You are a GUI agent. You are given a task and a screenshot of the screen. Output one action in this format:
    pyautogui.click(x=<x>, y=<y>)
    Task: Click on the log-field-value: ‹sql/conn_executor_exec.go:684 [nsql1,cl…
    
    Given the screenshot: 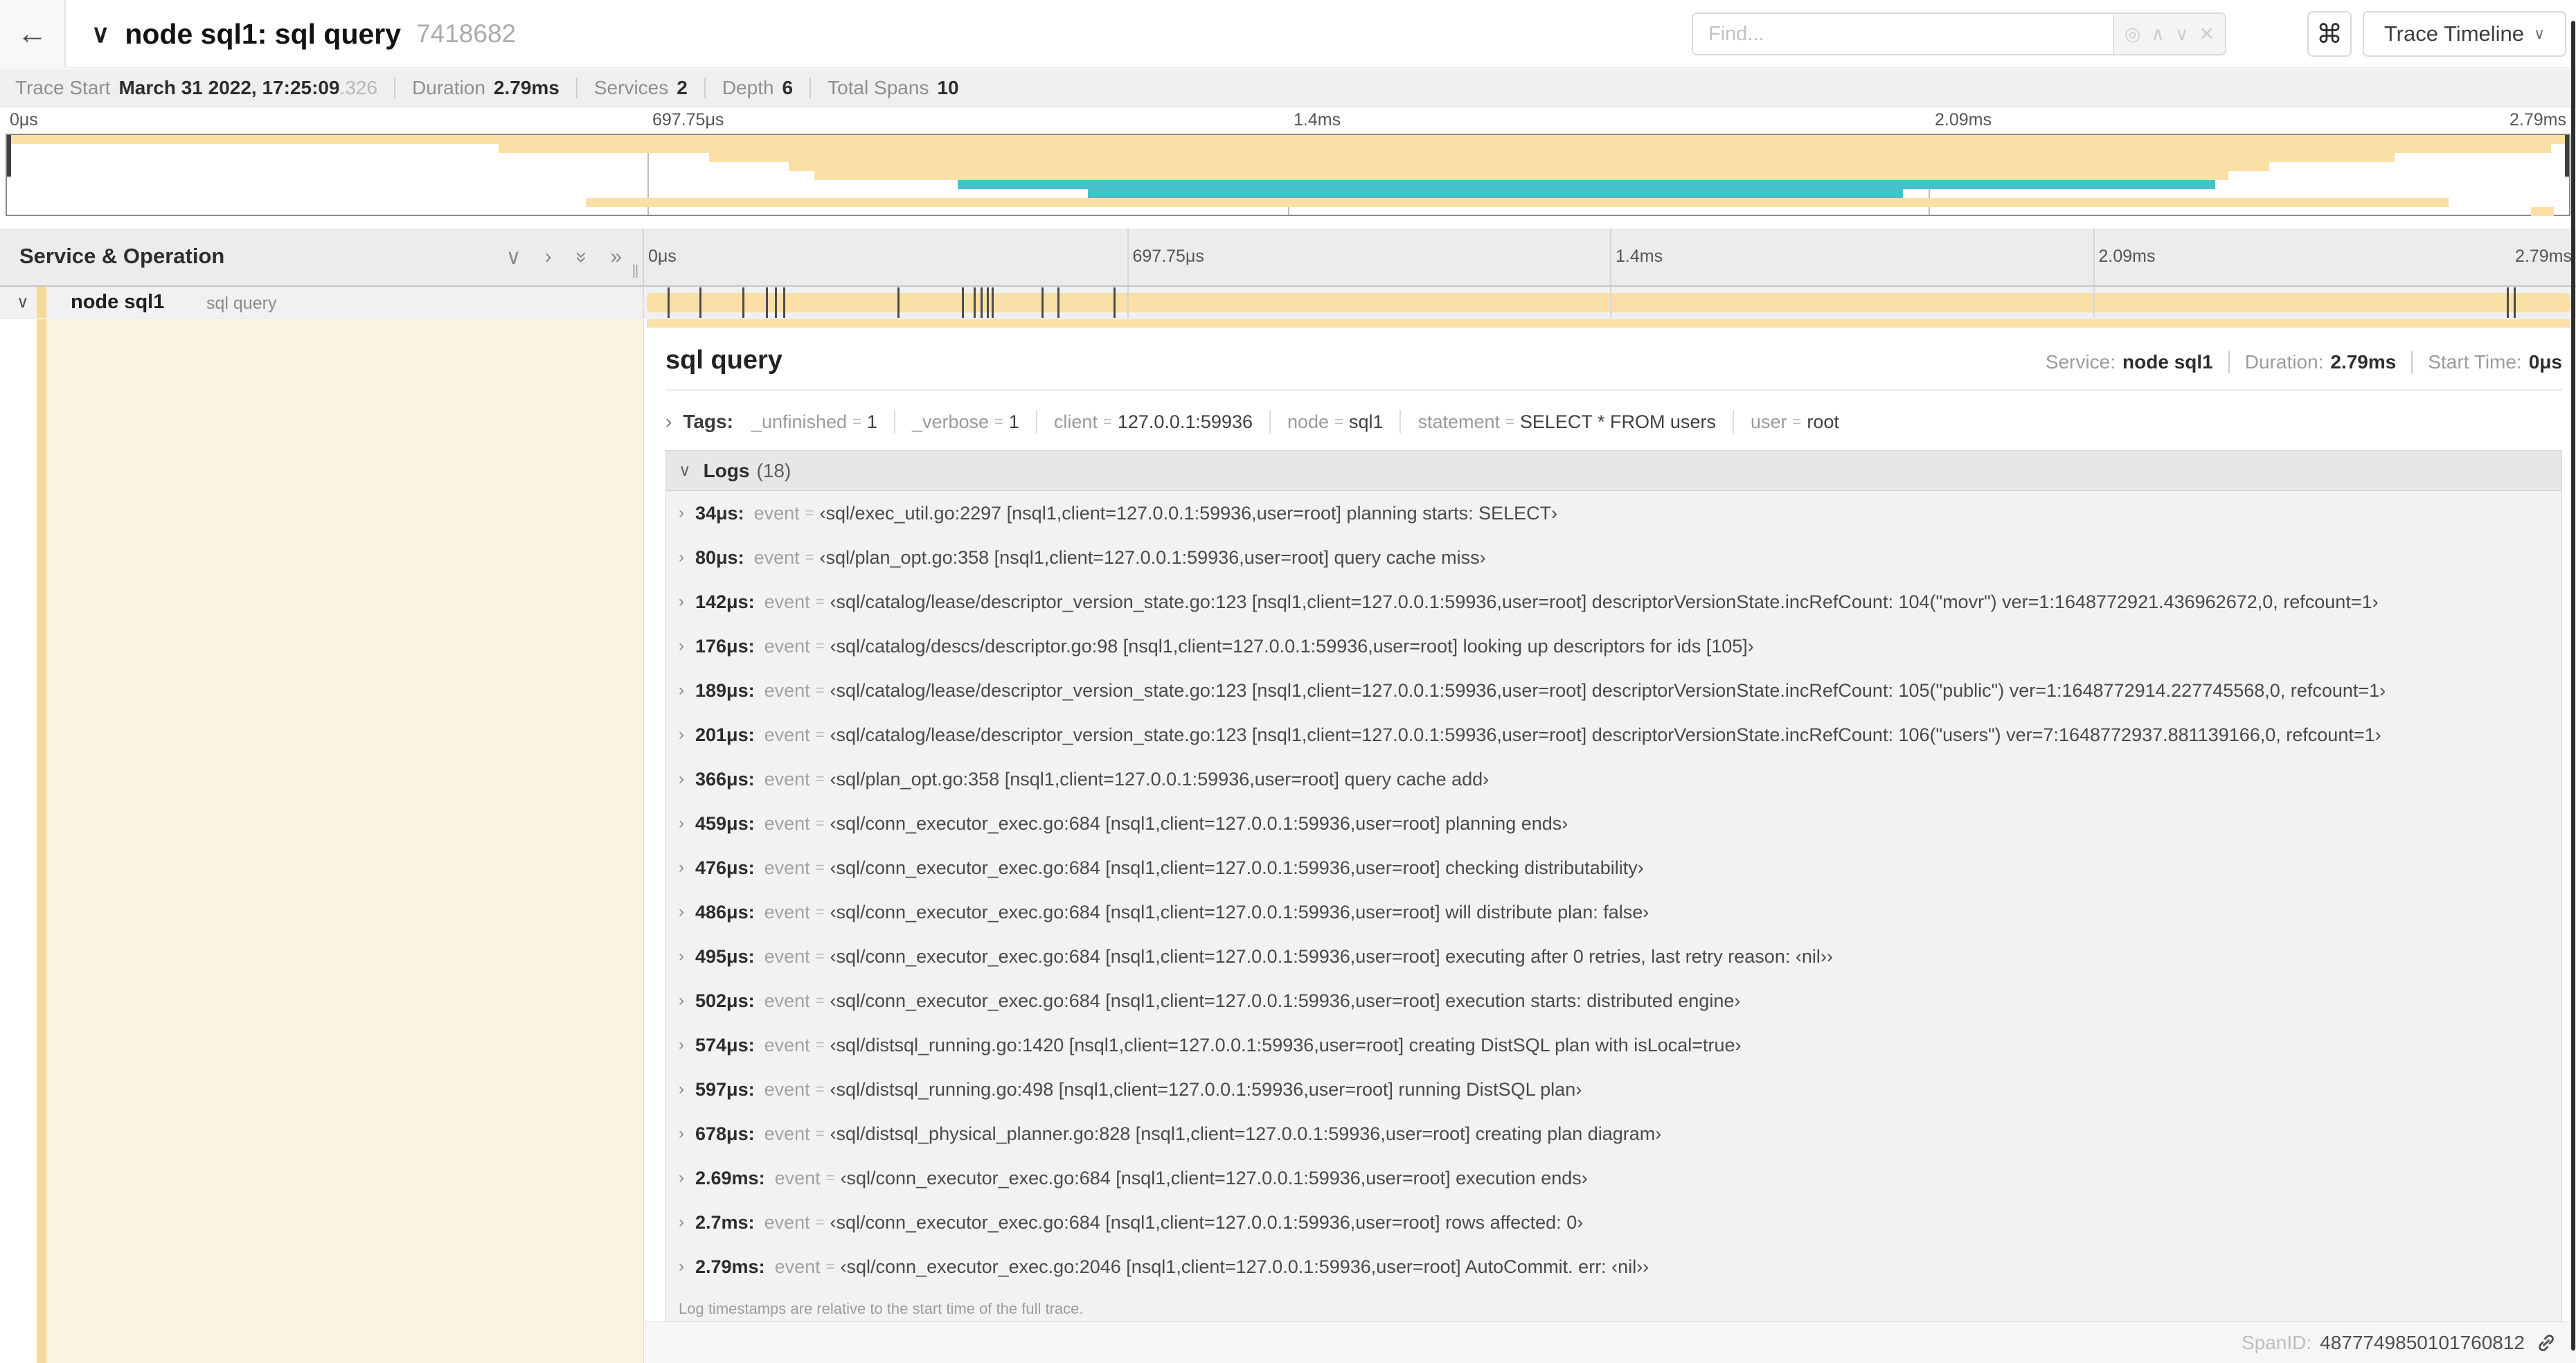 What is the action you would take?
    pyautogui.click(x=1237, y=868)
    